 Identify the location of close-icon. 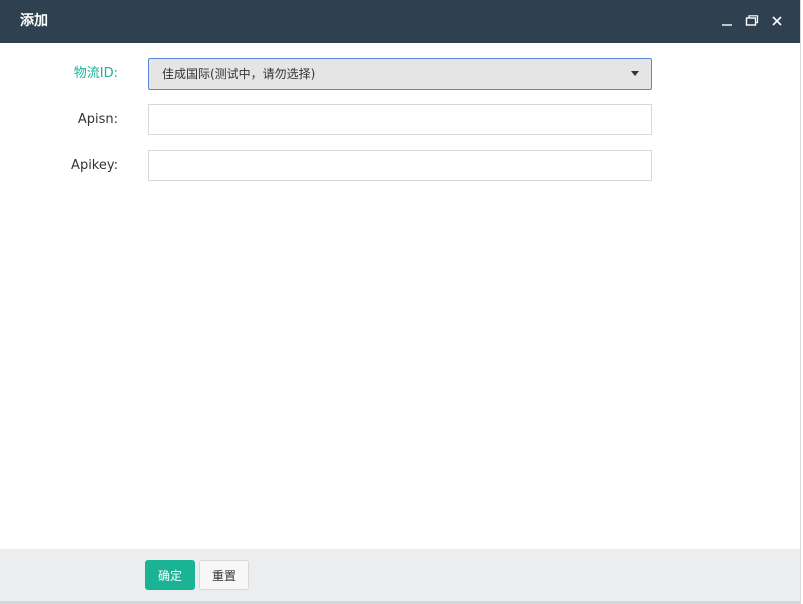
(777, 21).